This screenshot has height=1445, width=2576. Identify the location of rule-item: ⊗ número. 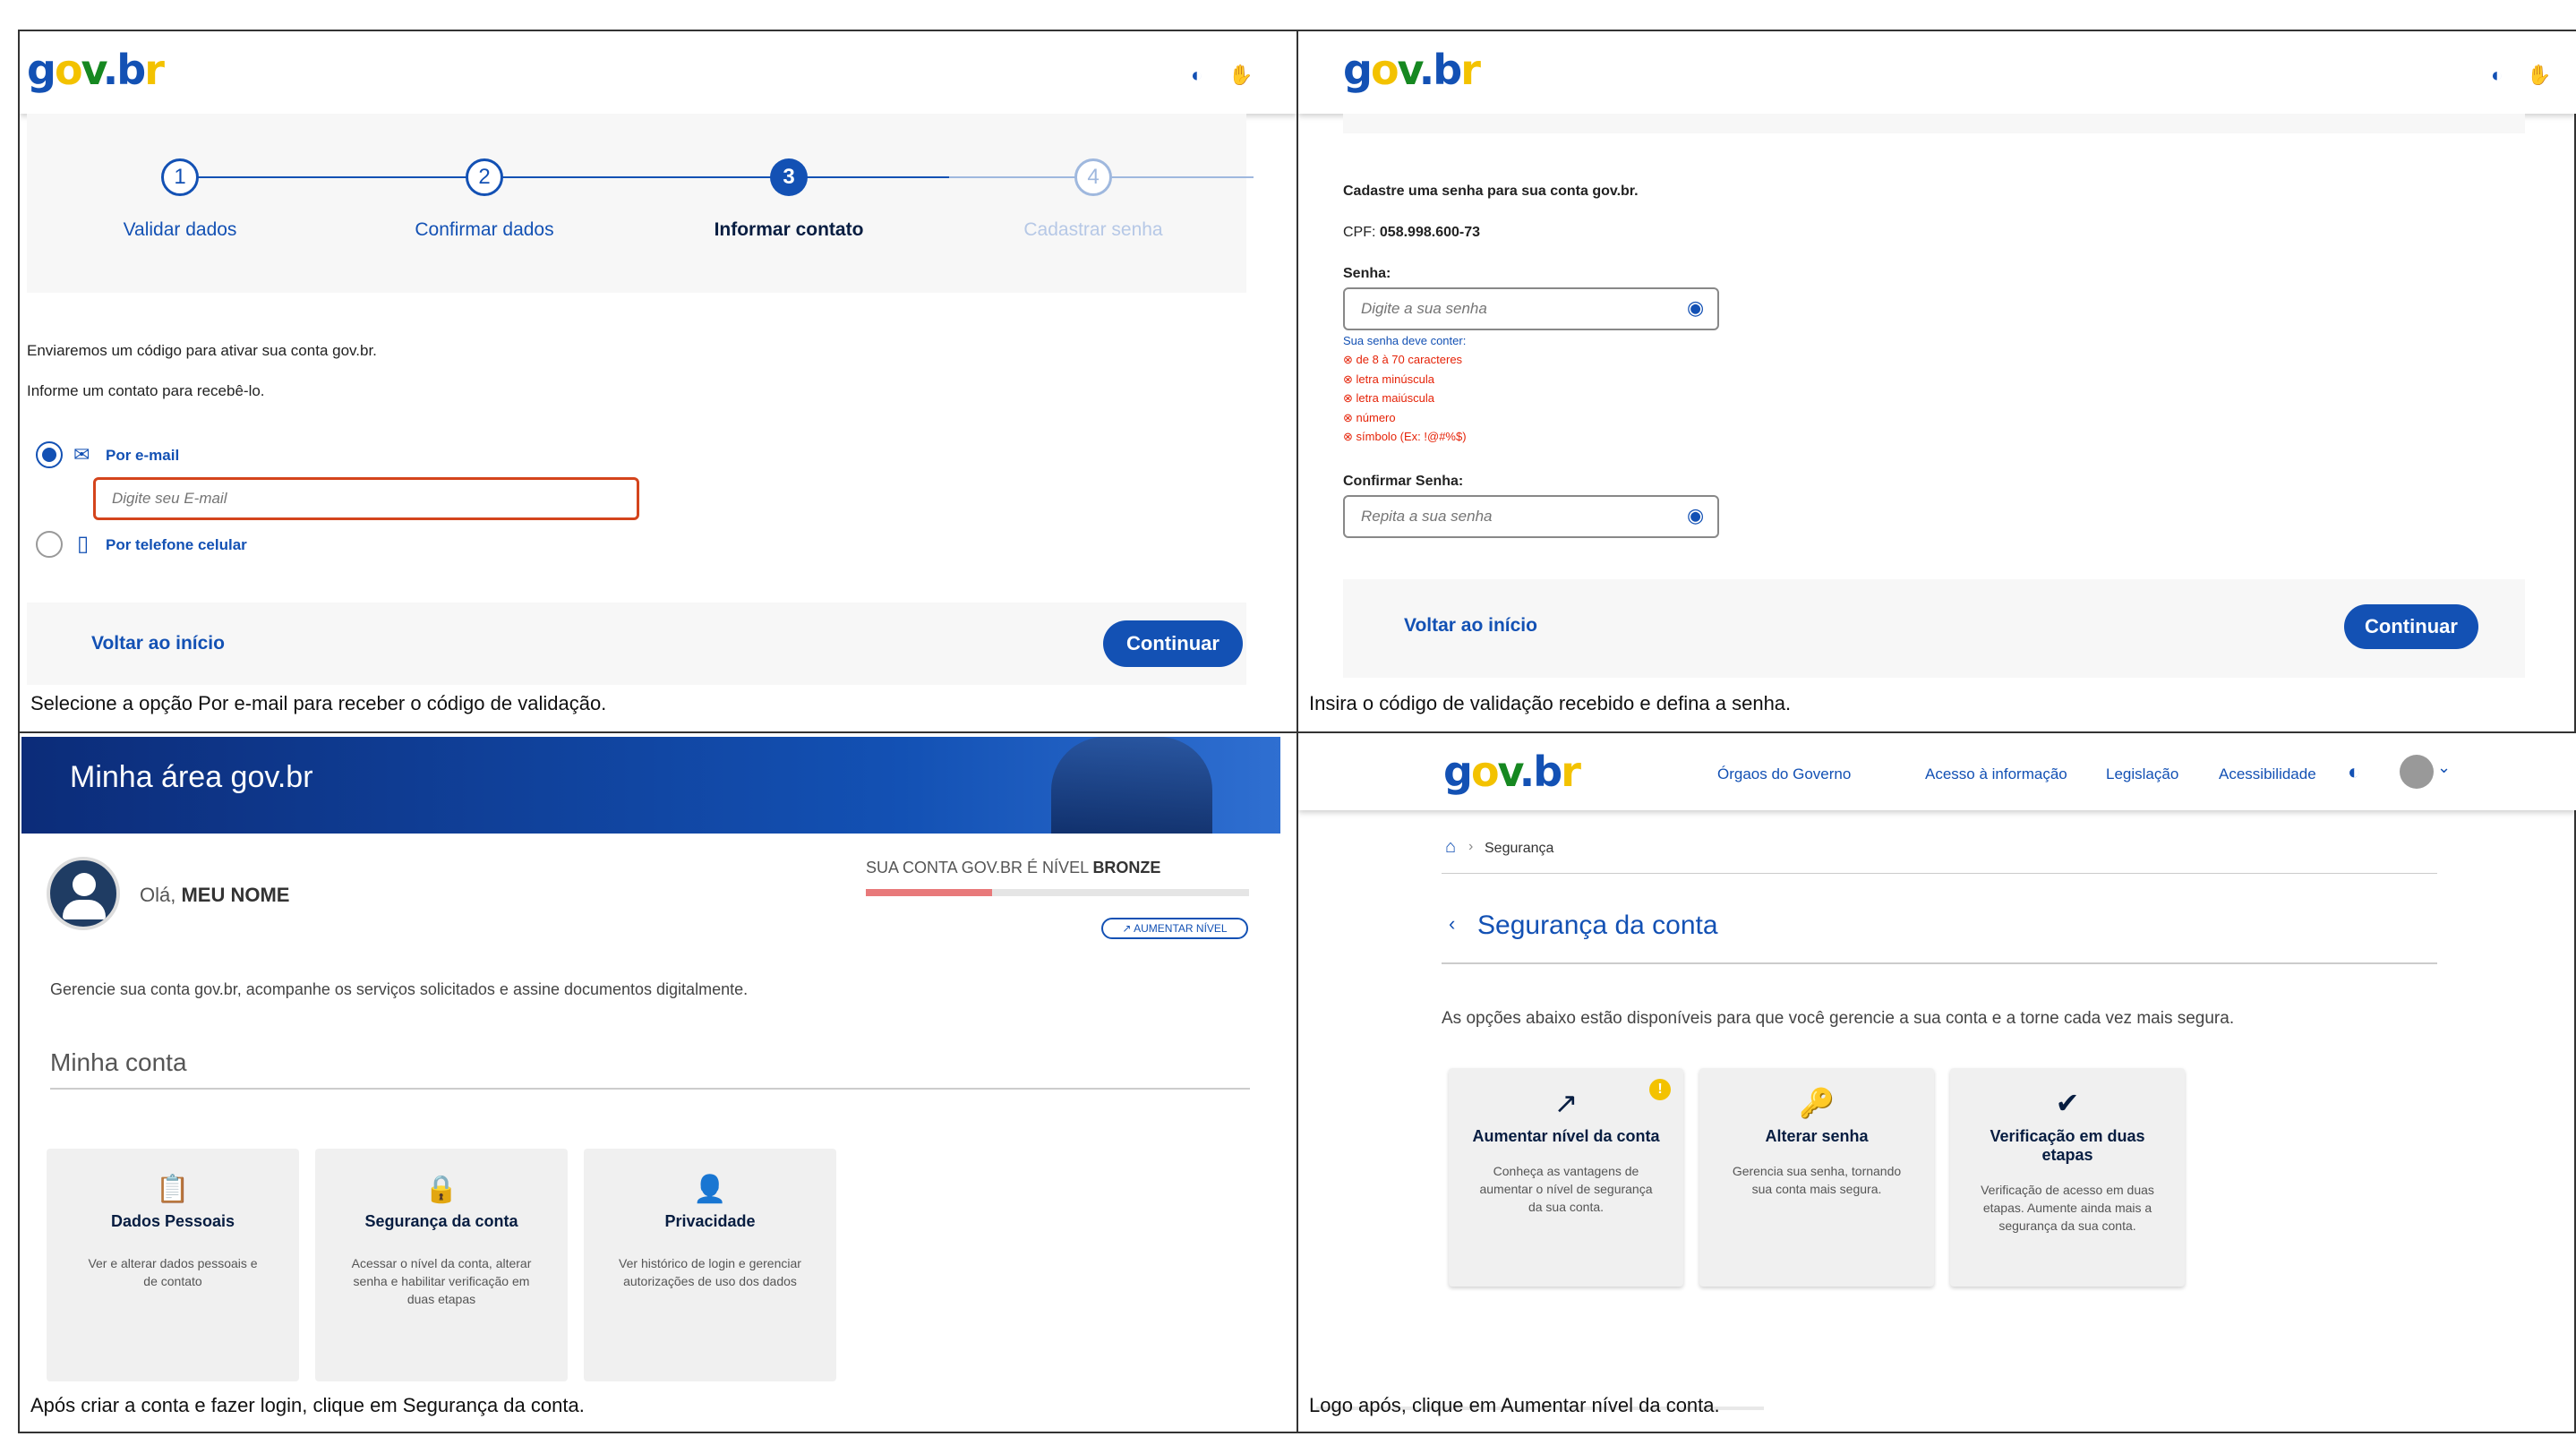
(1405, 418).